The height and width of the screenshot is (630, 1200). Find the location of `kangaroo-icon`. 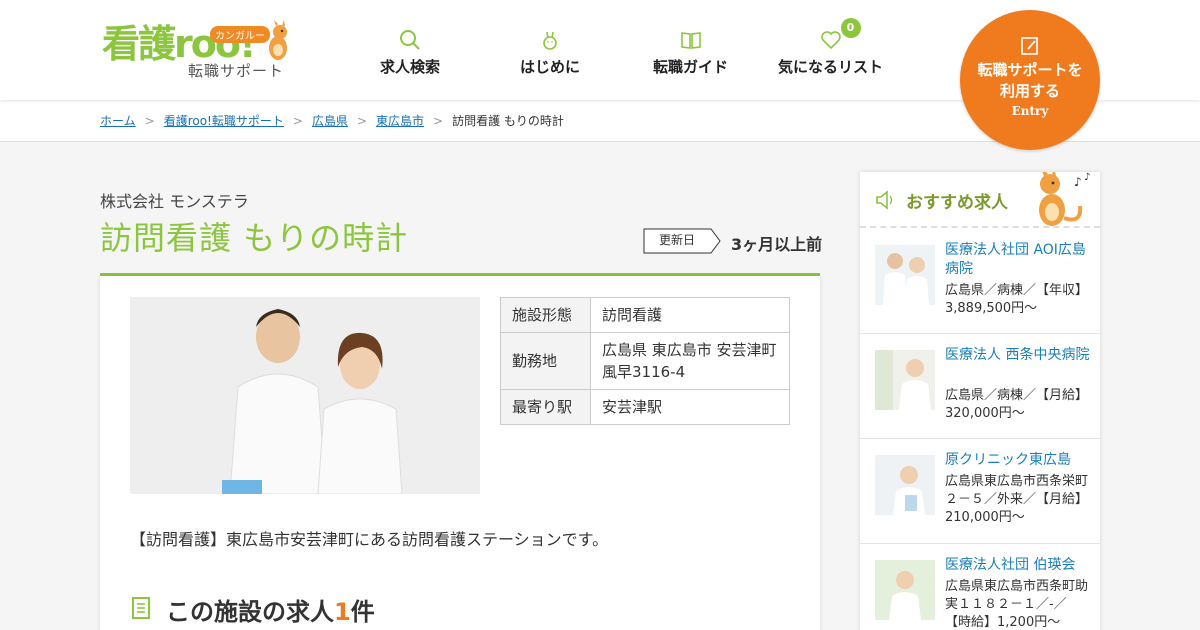

kangaroo-icon is located at coordinates (550, 40).